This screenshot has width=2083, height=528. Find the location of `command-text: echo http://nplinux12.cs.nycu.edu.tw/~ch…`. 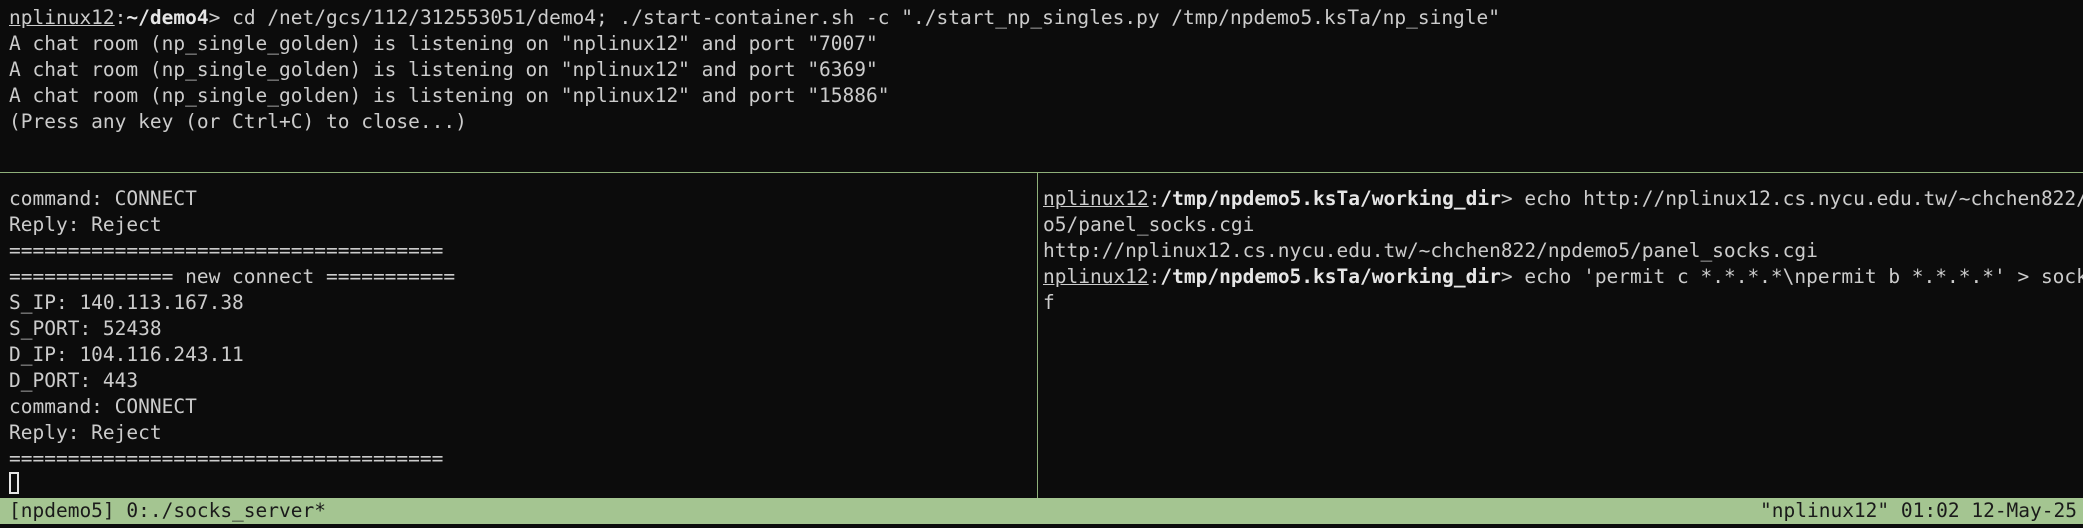

command-text: echo http://nplinux12.cs.nycu.edu.tw/~ch… is located at coordinates (1803, 198).